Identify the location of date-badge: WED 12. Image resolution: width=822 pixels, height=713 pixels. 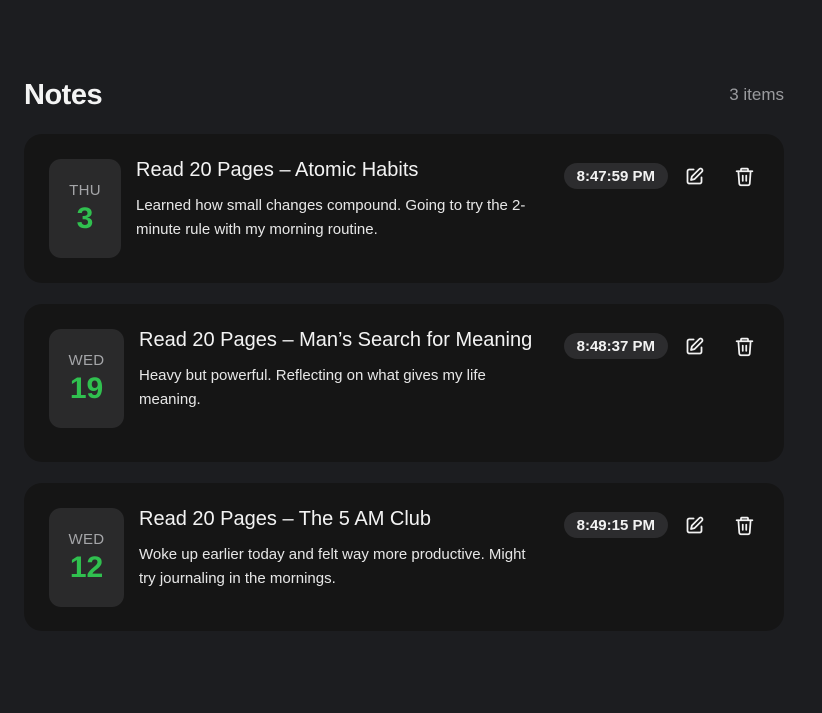
(86, 557).